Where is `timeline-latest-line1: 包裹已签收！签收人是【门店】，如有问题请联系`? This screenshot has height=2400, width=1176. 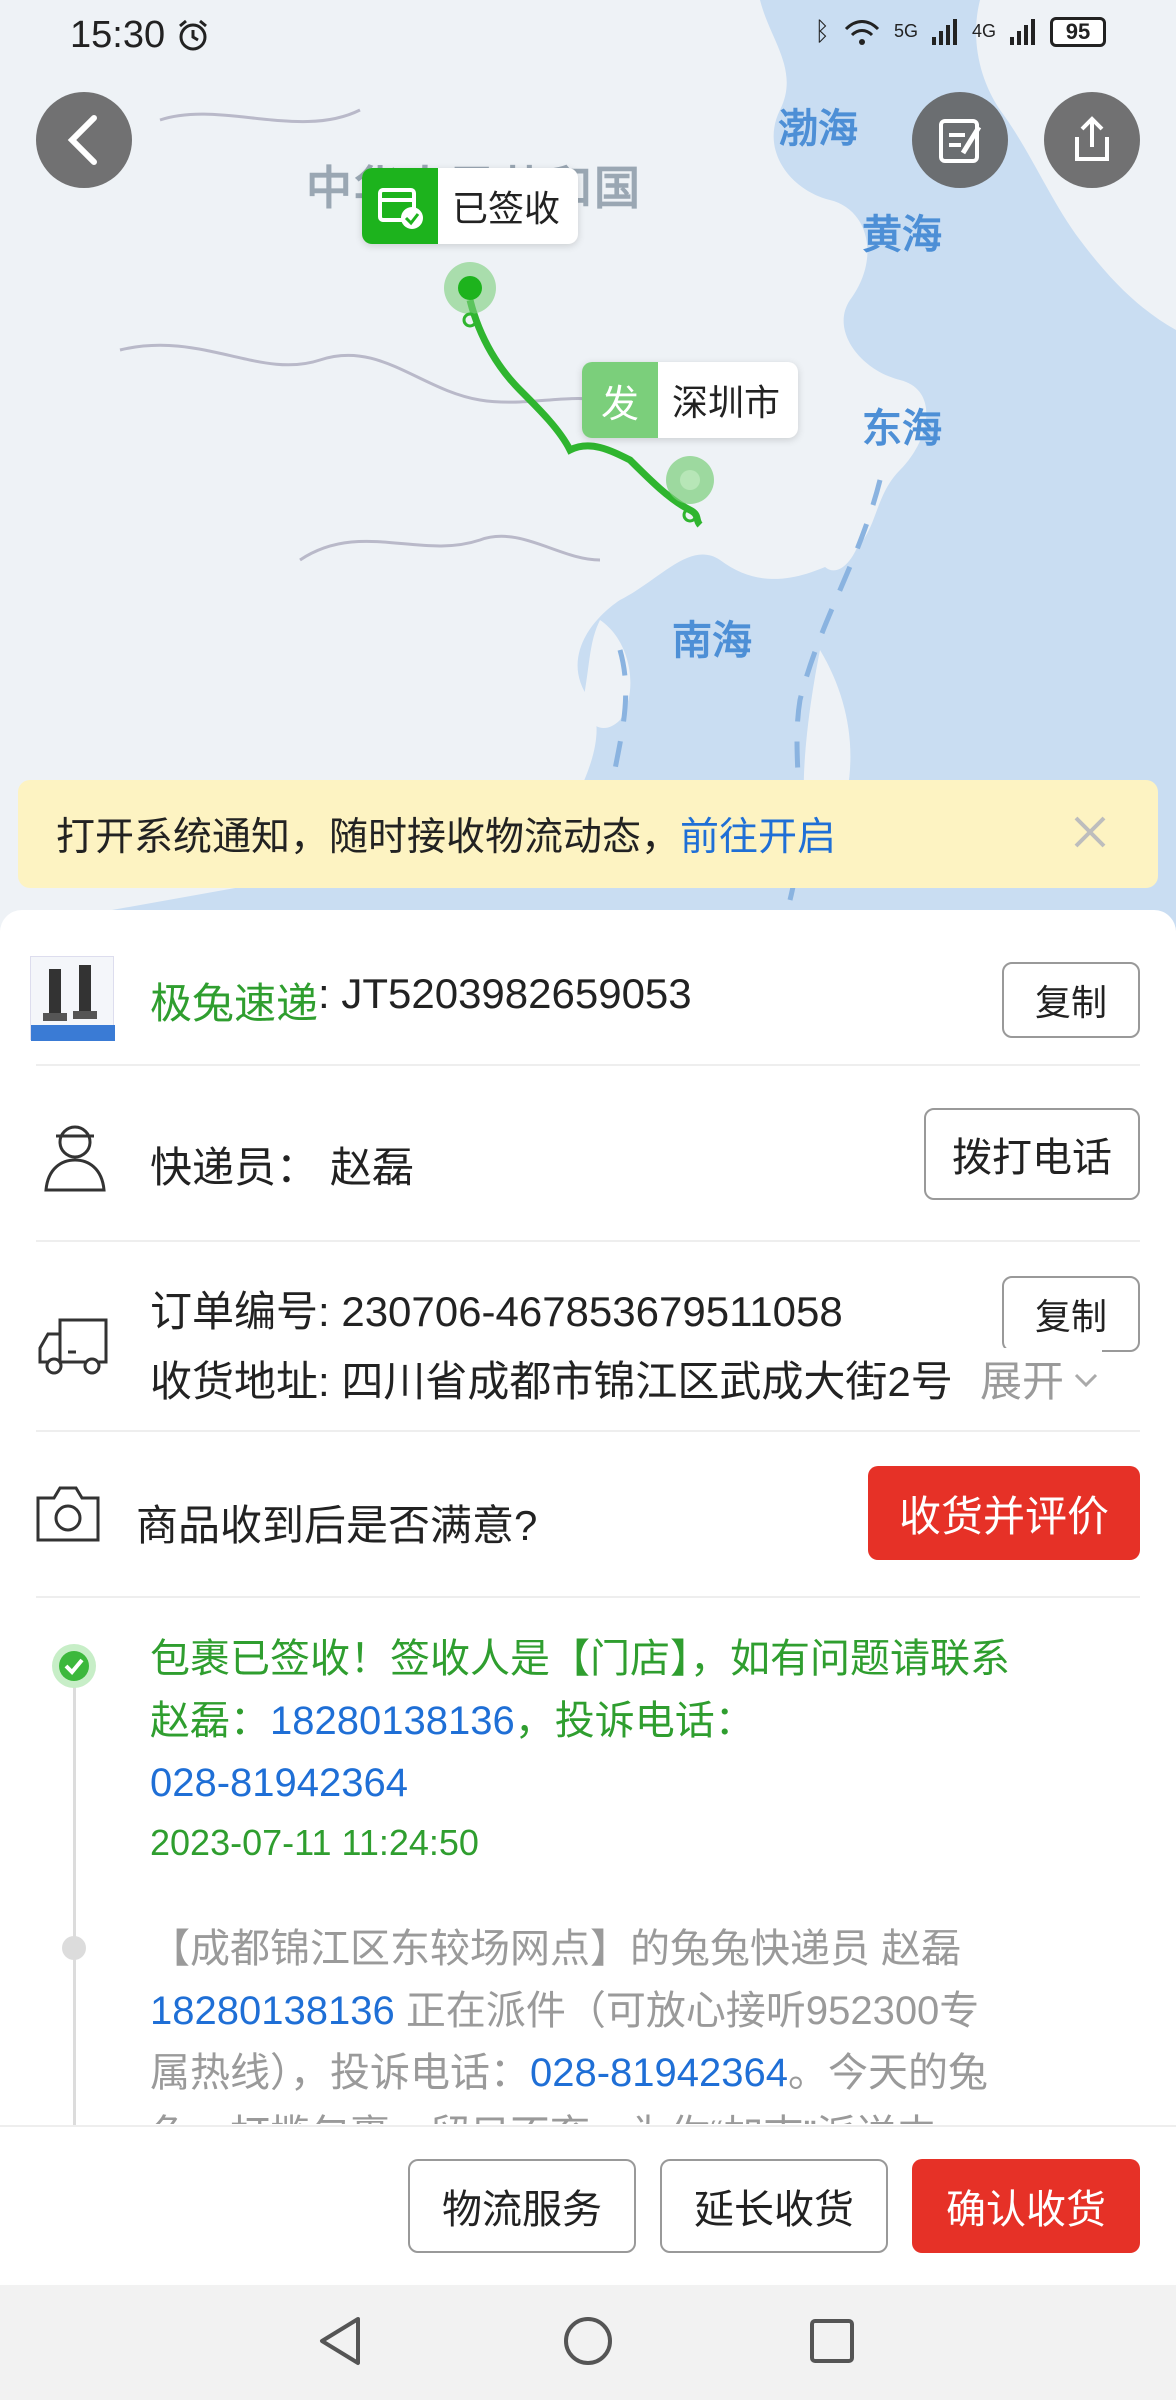 timeline-latest-line1: 包裹已签收！签收人是【门店】，如有问题请联系 is located at coordinates (580, 1659).